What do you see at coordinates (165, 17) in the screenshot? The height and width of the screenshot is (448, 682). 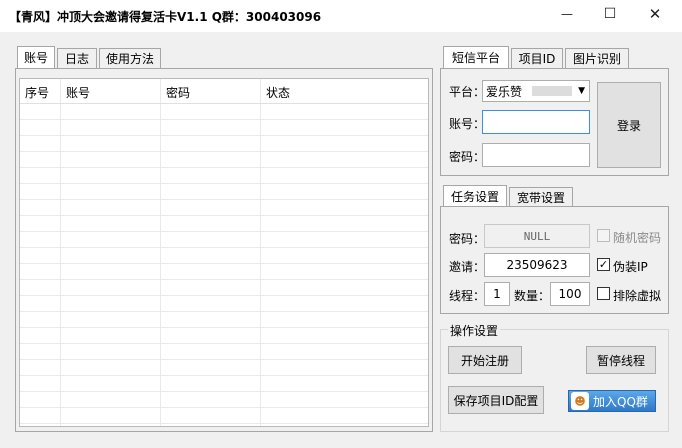 I see `window-title: 【青风】冲顶大会邀请得复活卡V1.1 Q群：300403096` at bounding box center [165, 17].